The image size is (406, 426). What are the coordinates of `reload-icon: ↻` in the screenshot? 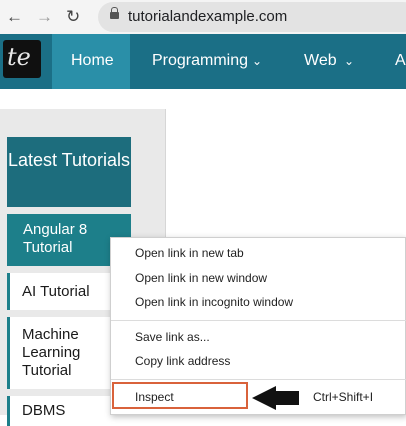 It's located at (73, 17).